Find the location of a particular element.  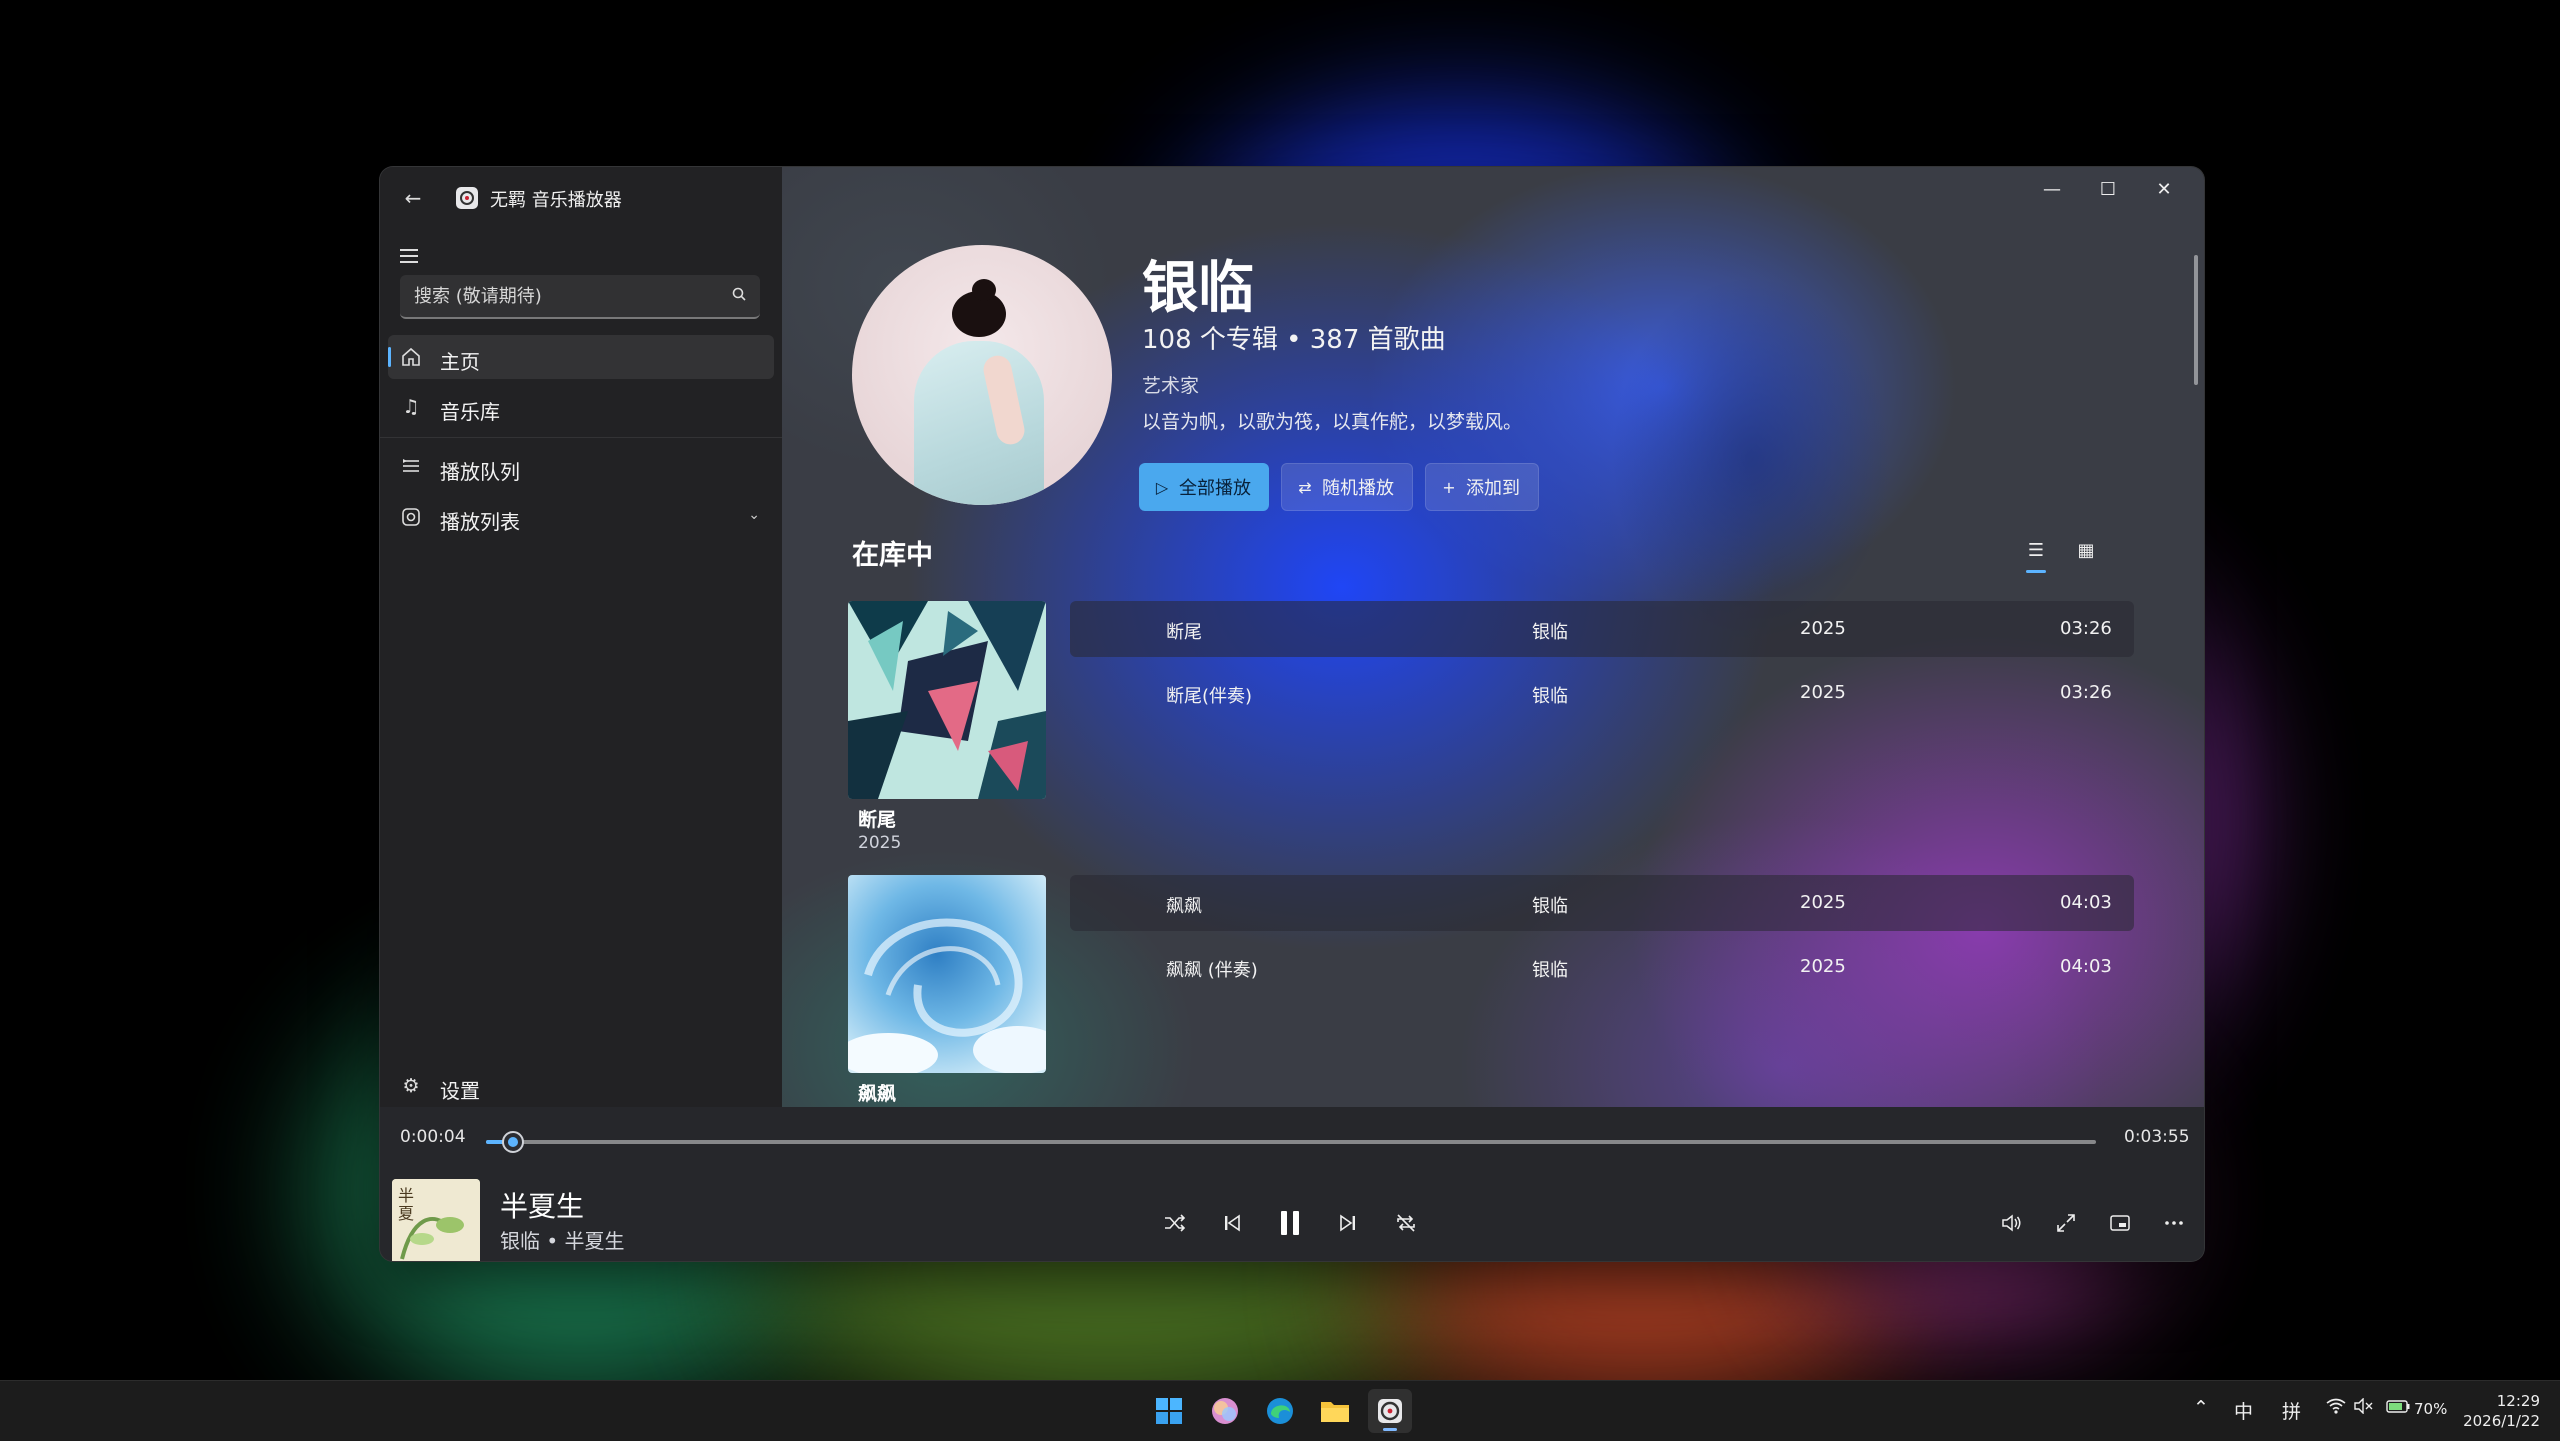

grid-view-icon: ▦ is located at coordinates (2086, 550).